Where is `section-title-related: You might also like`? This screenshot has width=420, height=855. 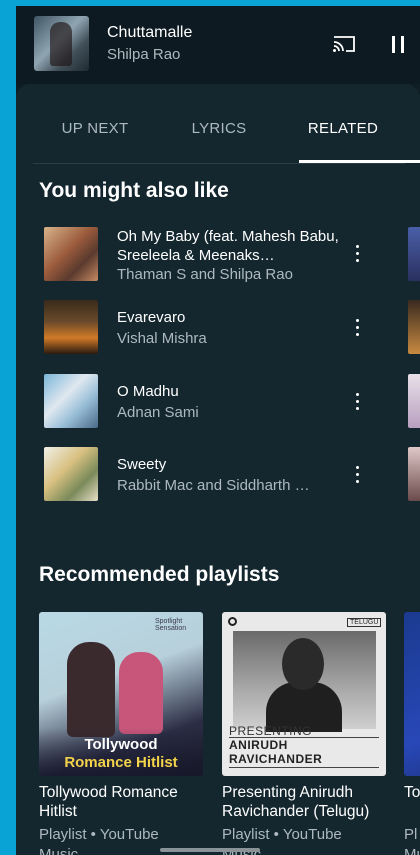 section-title-related: You might also like is located at coordinates (134, 190).